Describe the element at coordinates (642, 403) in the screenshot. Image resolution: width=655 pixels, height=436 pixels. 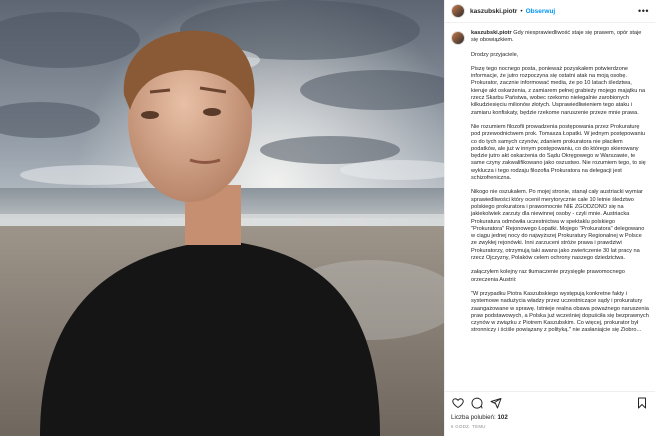
I see `bookmark-icon` at that location.